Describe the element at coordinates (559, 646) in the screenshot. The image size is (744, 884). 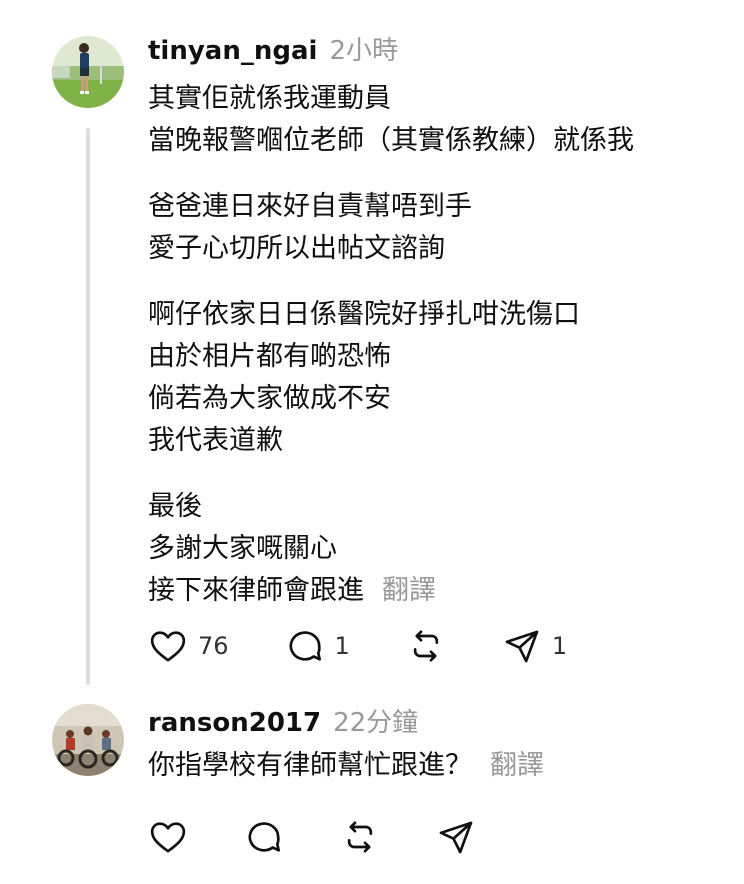
I see `share-count: 1` at that location.